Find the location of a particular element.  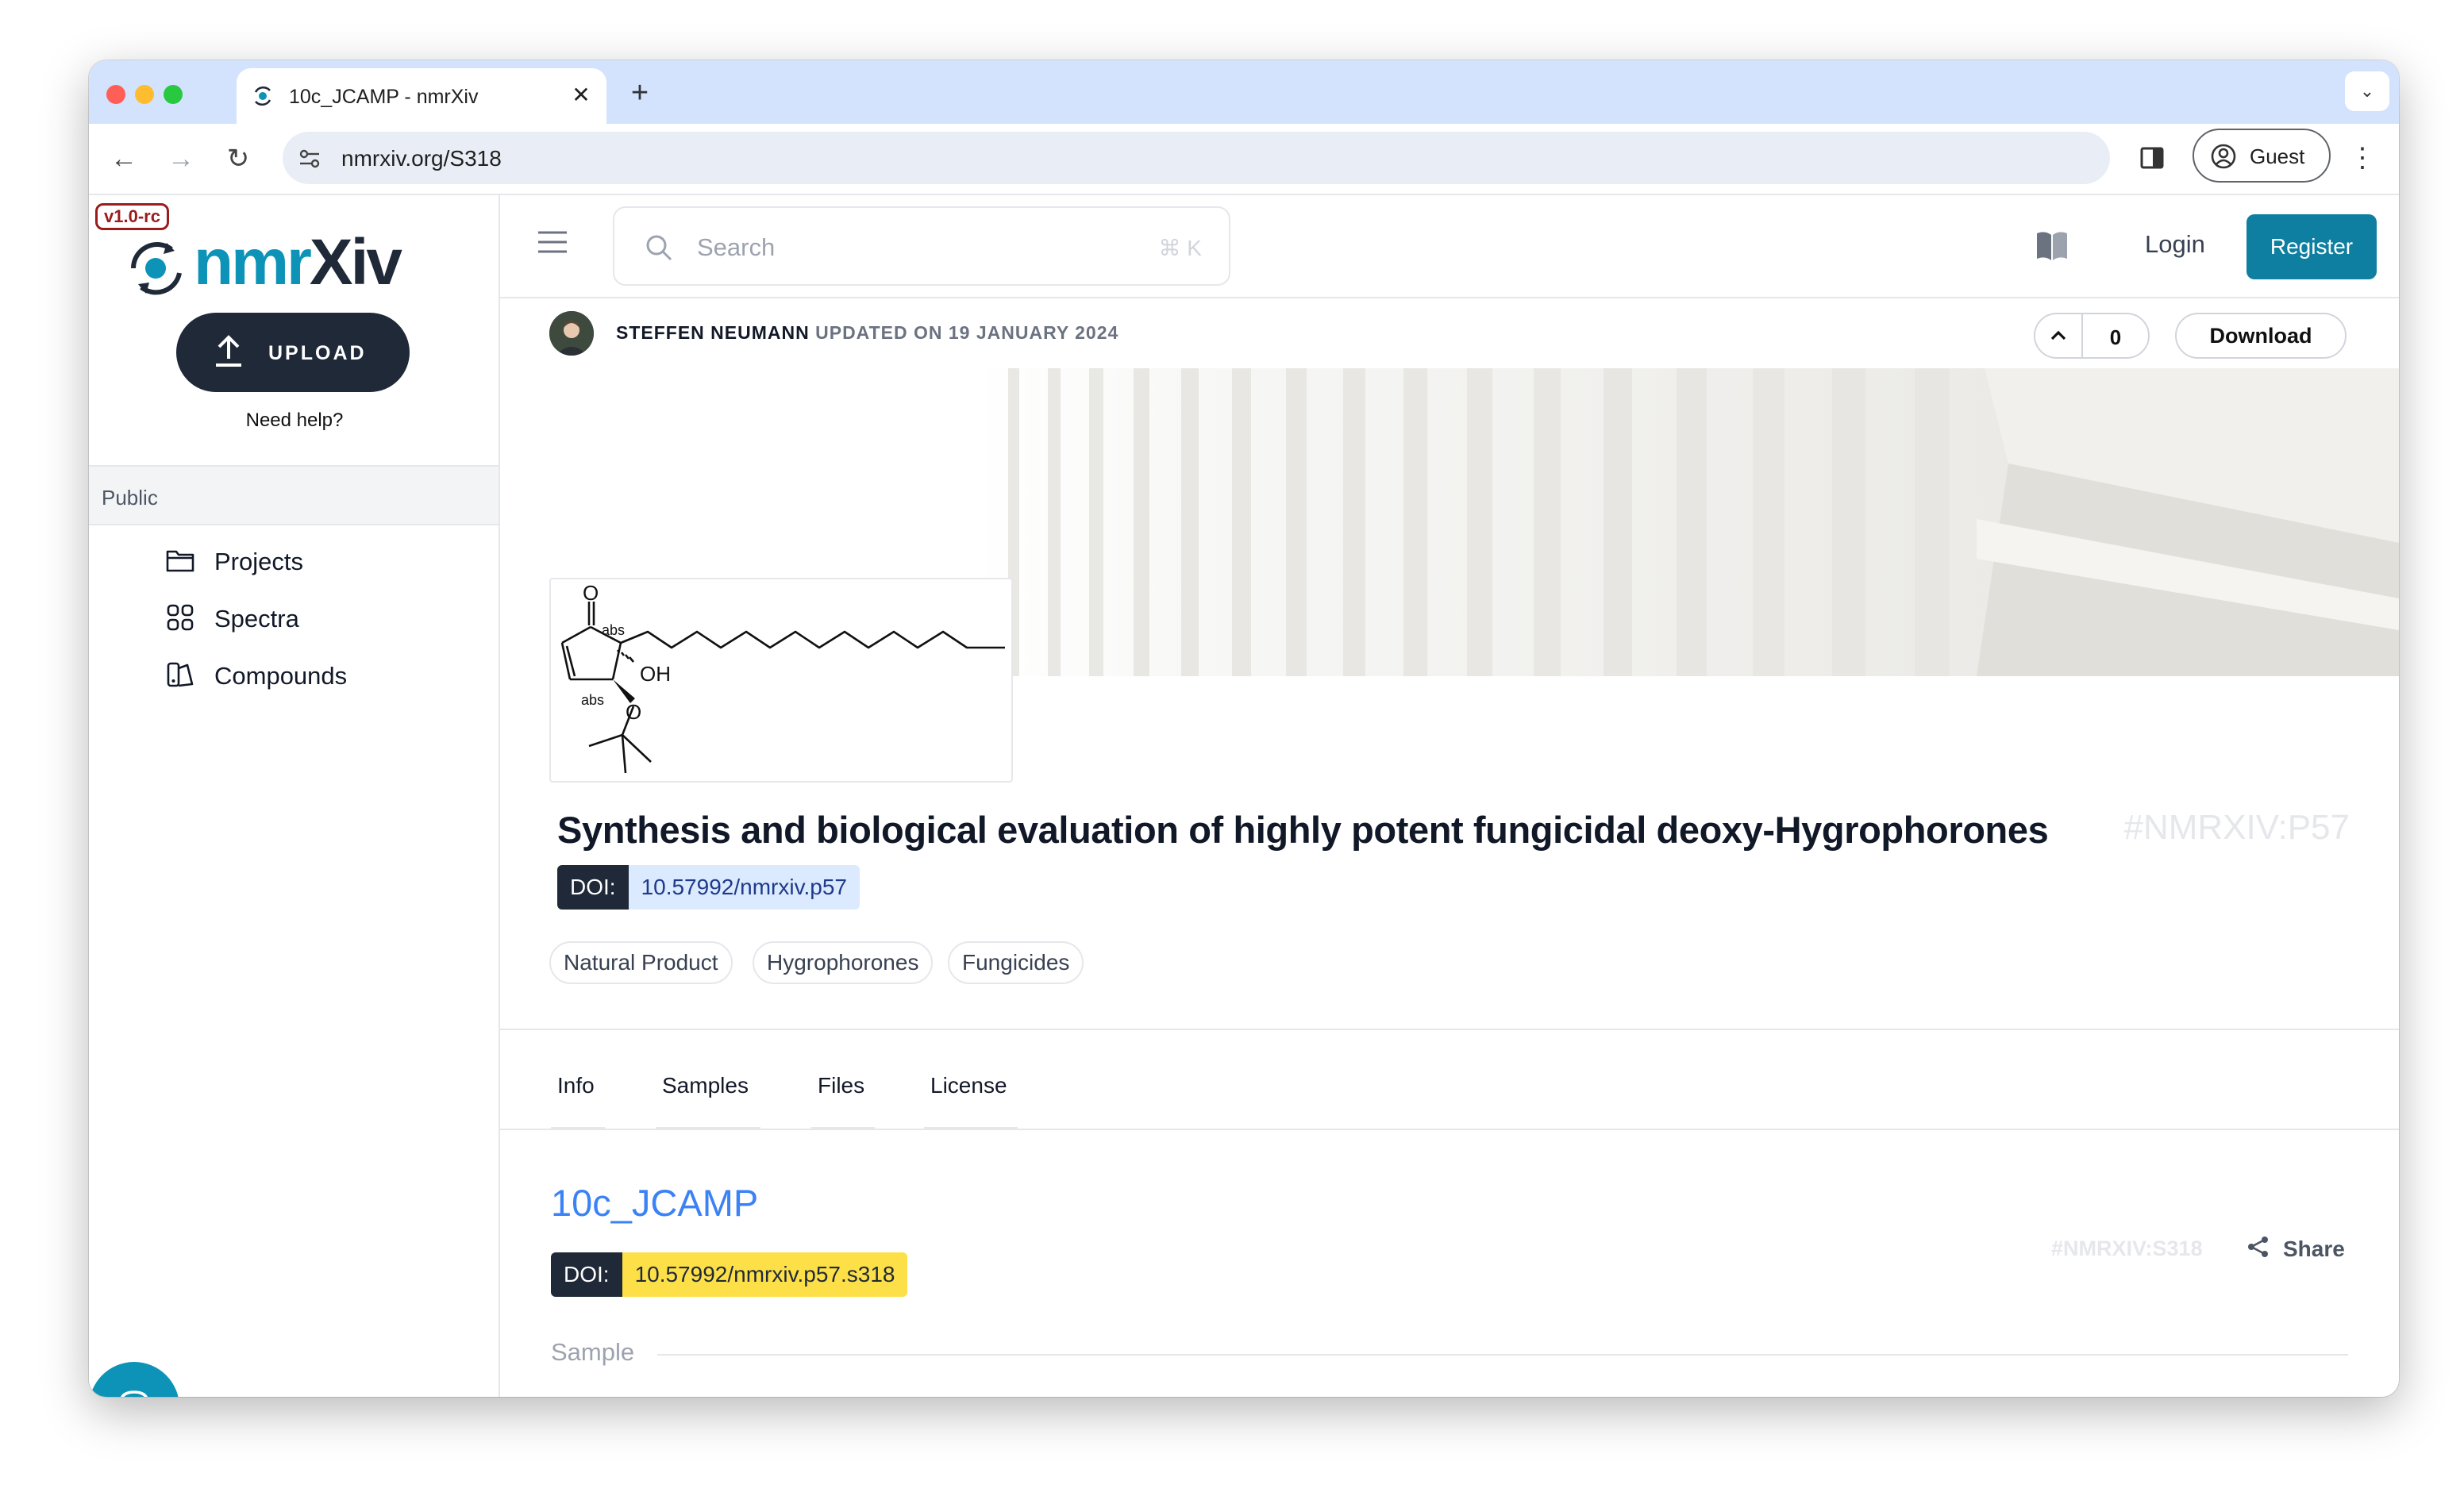

new-tab-button: + is located at coordinates (639, 93).